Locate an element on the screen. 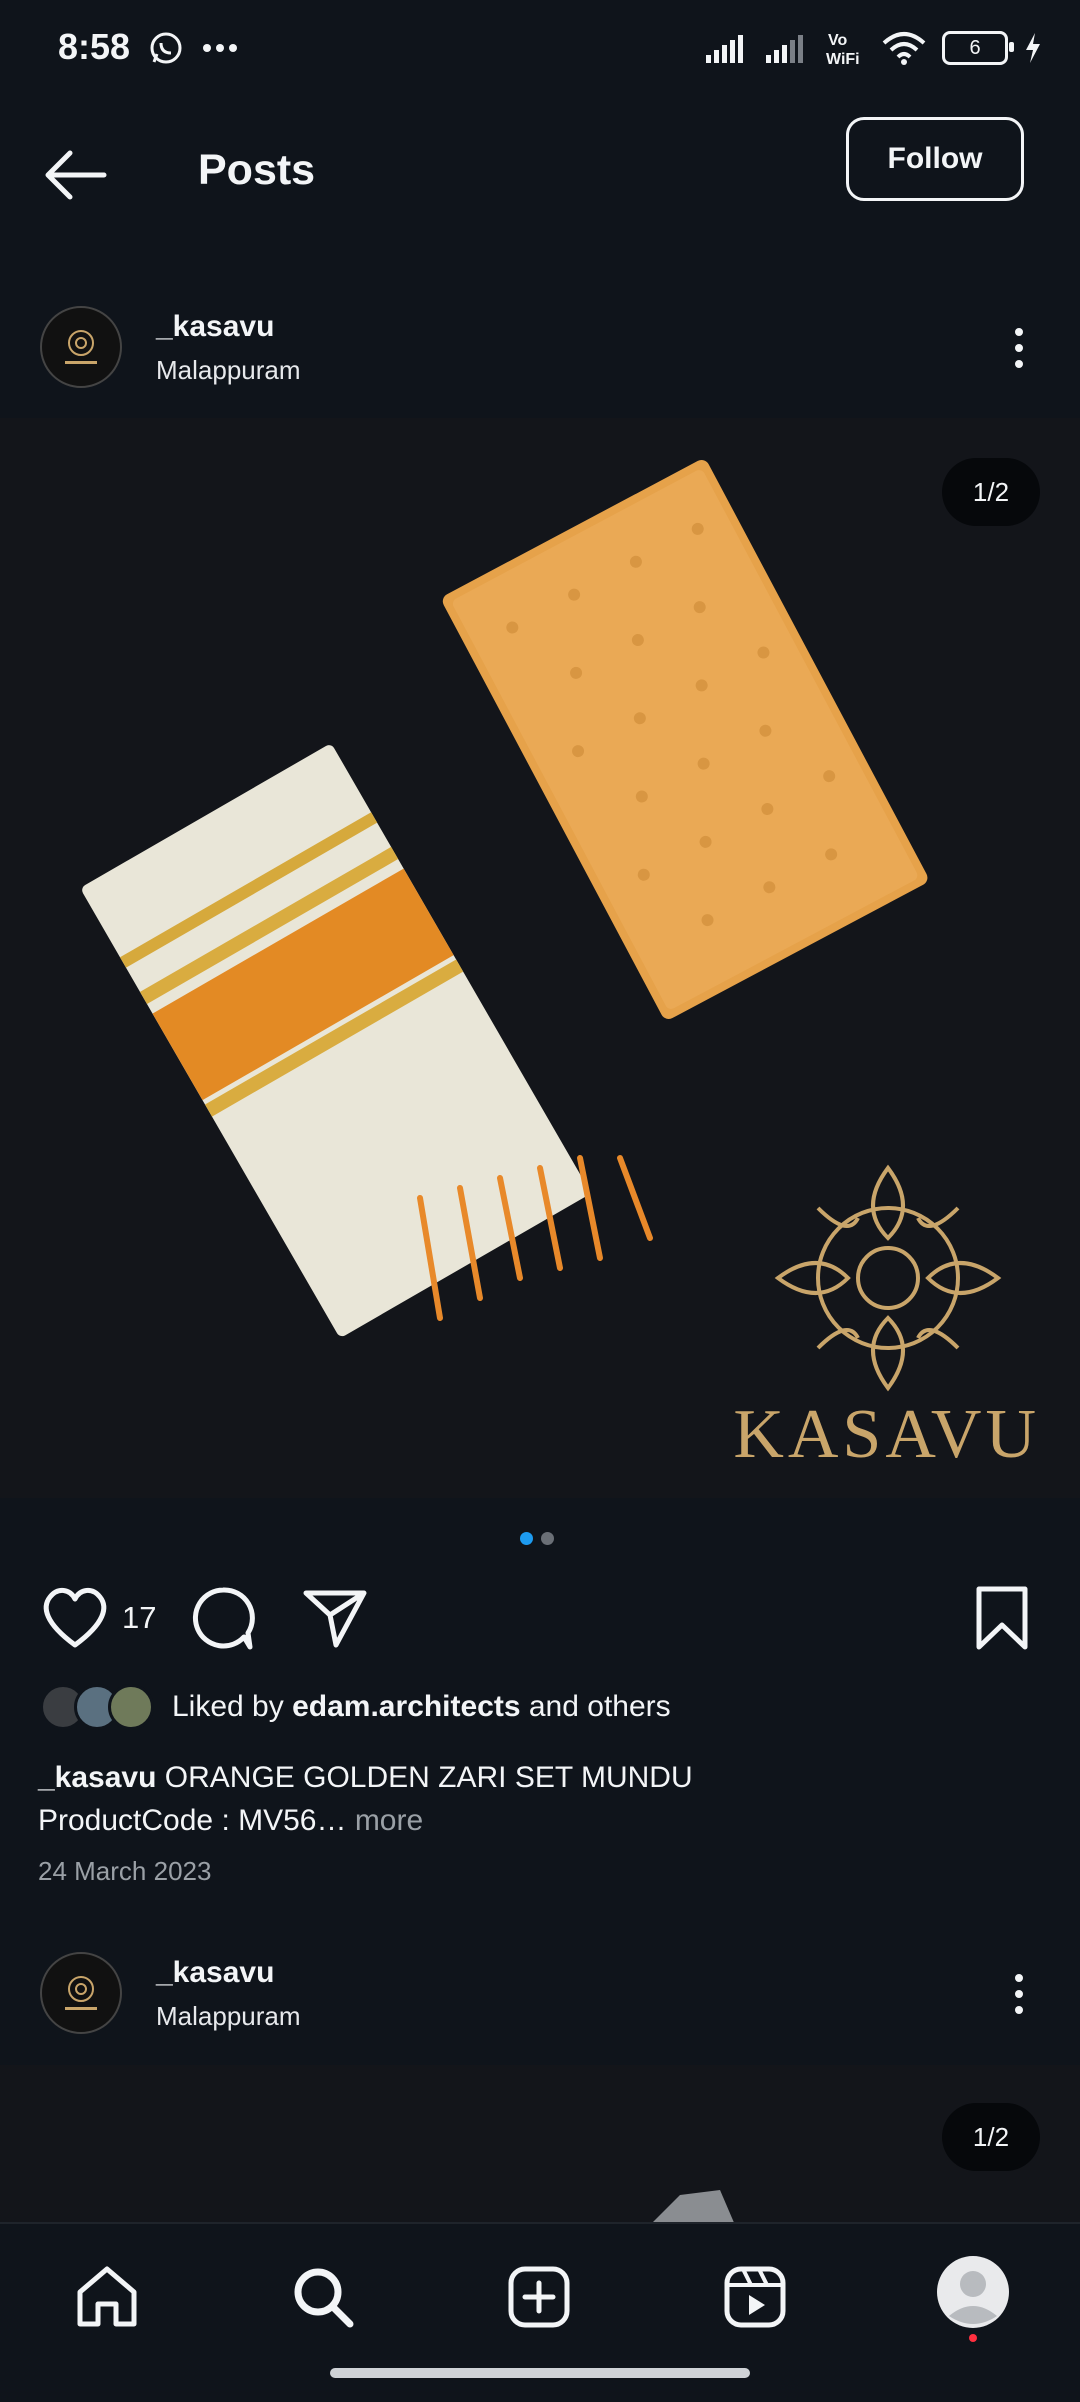  search-icon is located at coordinates (324, 2298).